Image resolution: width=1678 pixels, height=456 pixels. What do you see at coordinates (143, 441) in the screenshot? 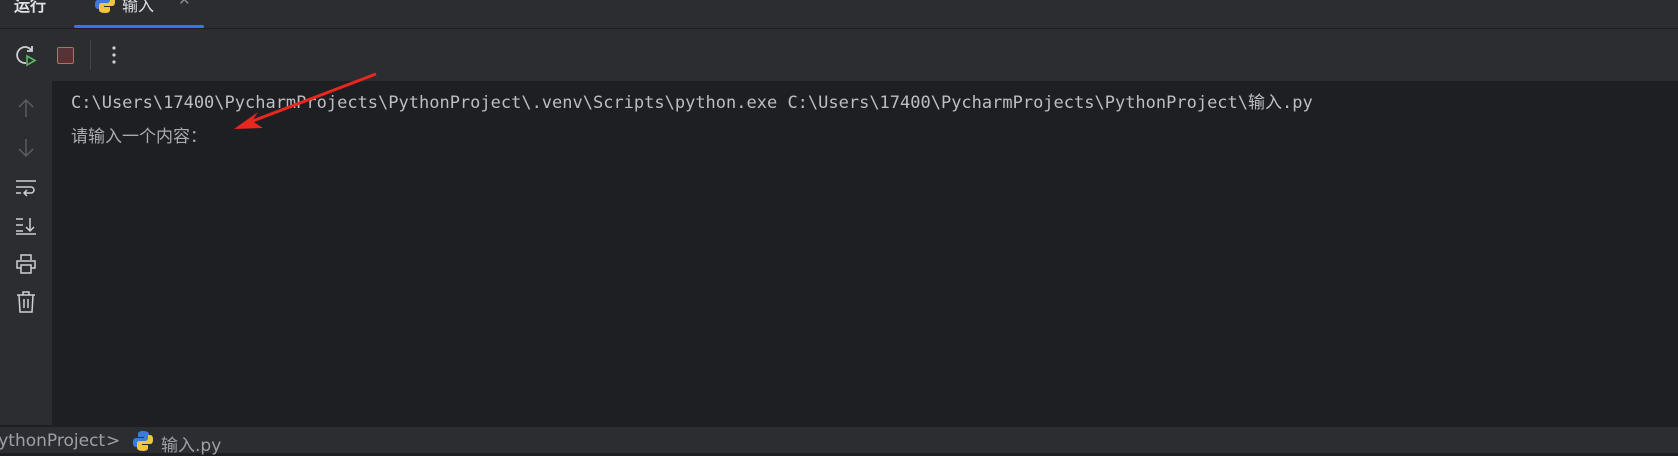
I see `python-file-icon` at bounding box center [143, 441].